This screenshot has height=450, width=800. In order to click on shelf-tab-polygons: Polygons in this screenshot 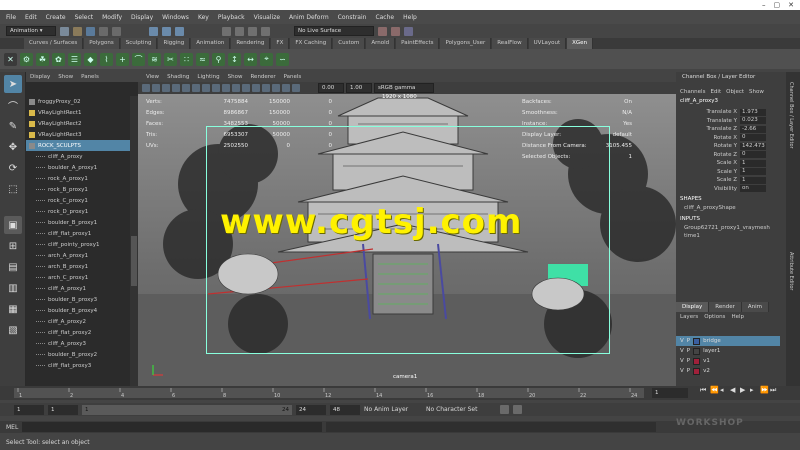, I will do `click(102, 43)`.